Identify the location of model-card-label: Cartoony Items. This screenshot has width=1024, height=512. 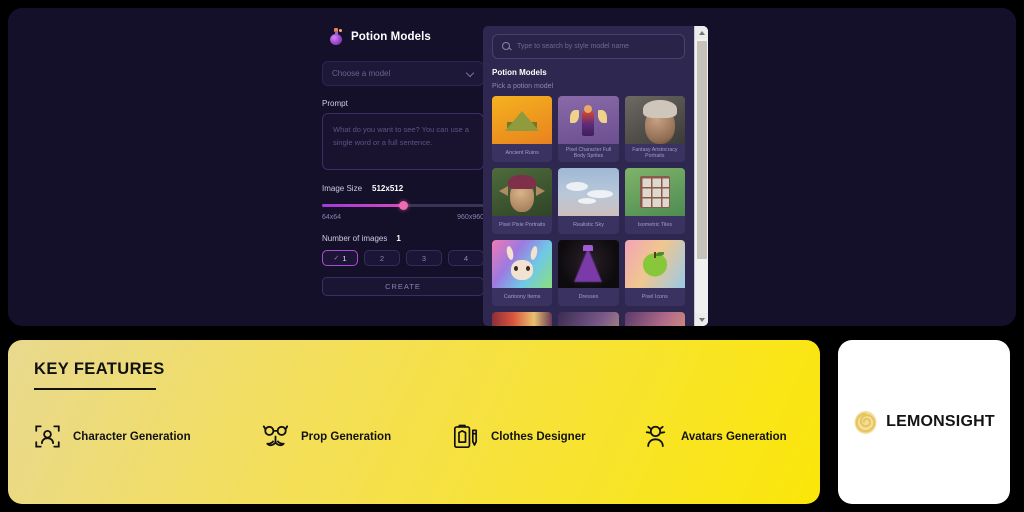
(522, 296).